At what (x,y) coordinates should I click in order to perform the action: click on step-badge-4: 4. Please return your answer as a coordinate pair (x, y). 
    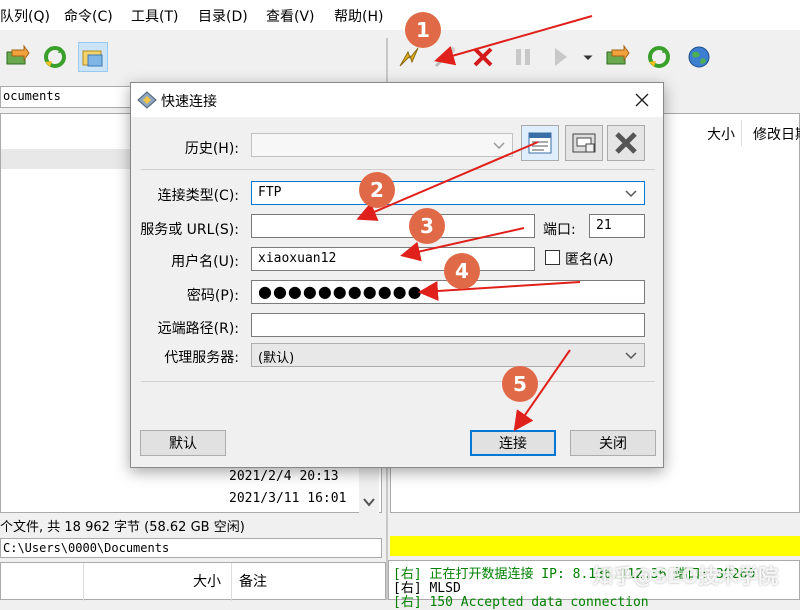
    Looking at the image, I should click on (462, 271).